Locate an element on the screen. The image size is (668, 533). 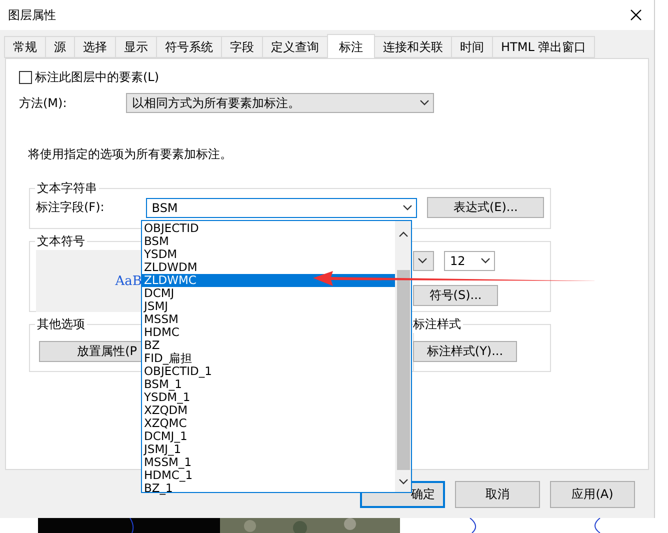
checkbox is located at coordinates (25, 77).